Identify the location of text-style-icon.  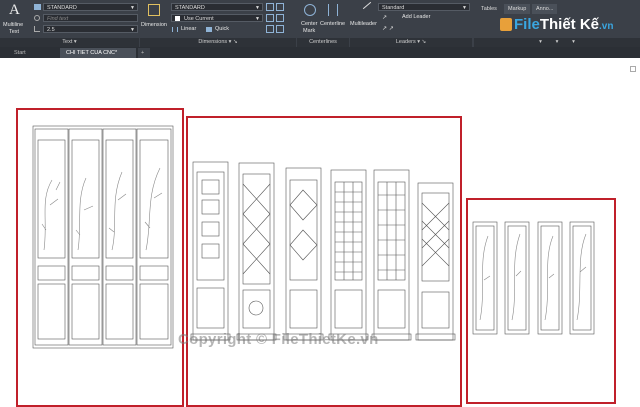
(37, 7).